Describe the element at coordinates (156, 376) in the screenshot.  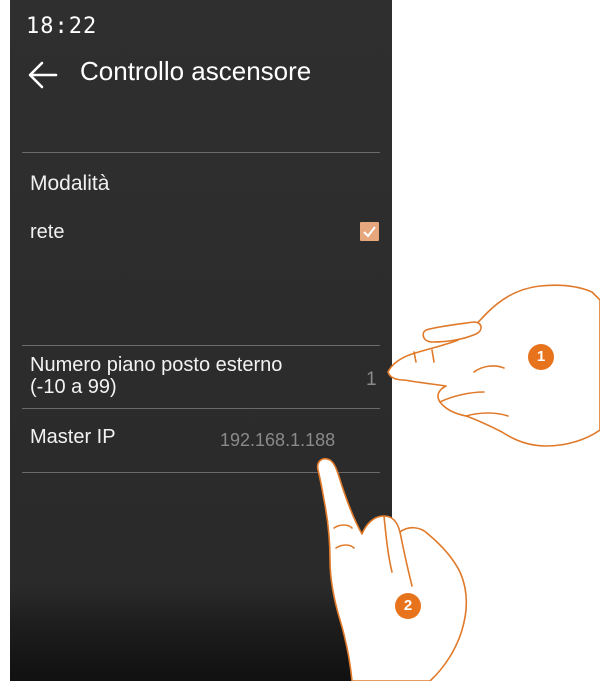
I see `floor-number-label: Numero piano posto esterno (-10 a 99)` at that location.